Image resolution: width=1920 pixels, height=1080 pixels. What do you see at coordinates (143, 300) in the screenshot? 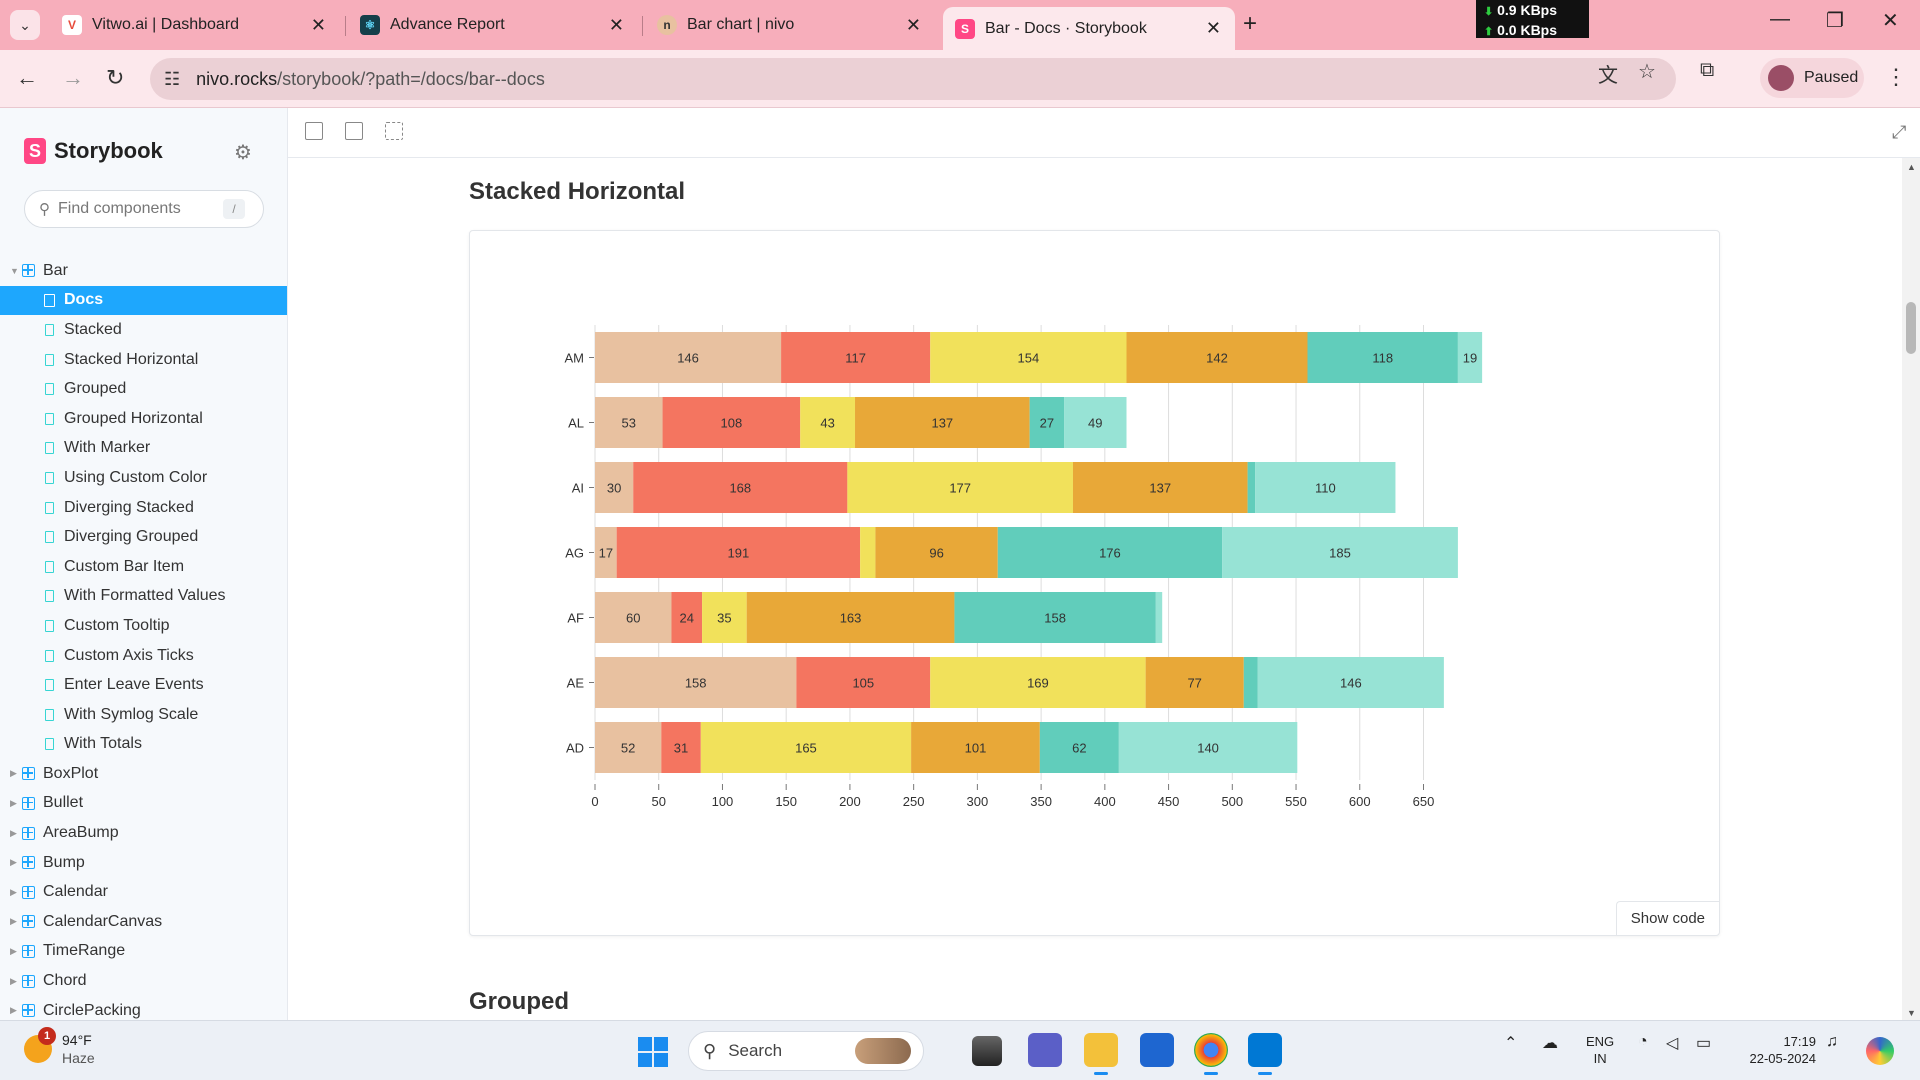
I see `sidebar-story-item: Docs` at bounding box center [143, 300].